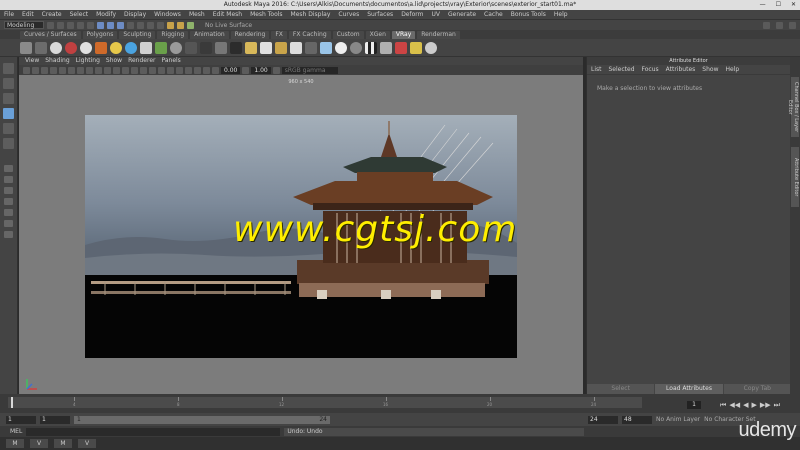 The width and height of the screenshot is (800, 450). Describe the element at coordinates (438, 34) in the screenshot. I see `shelf-tab-renderman: Renderman` at that location.